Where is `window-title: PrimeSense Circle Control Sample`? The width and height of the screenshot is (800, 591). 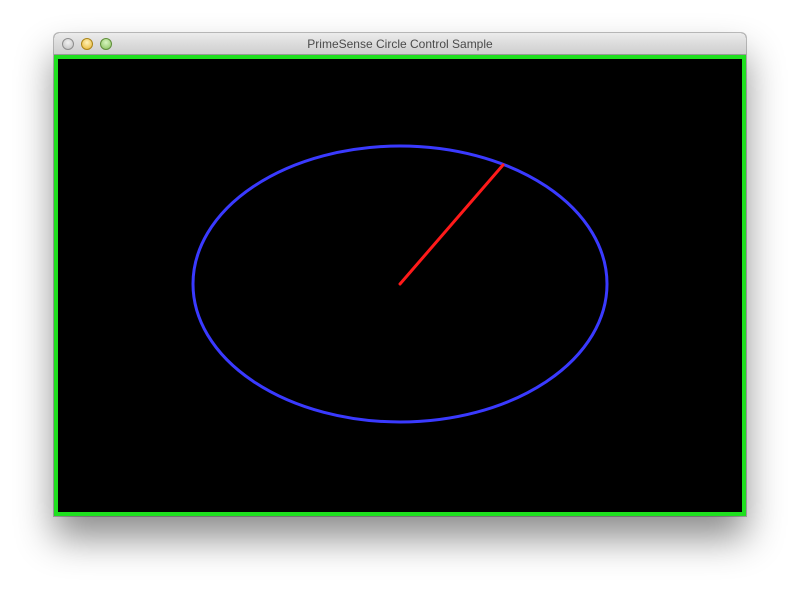
window-title: PrimeSense Circle Control Sample is located at coordinates (400, 44).